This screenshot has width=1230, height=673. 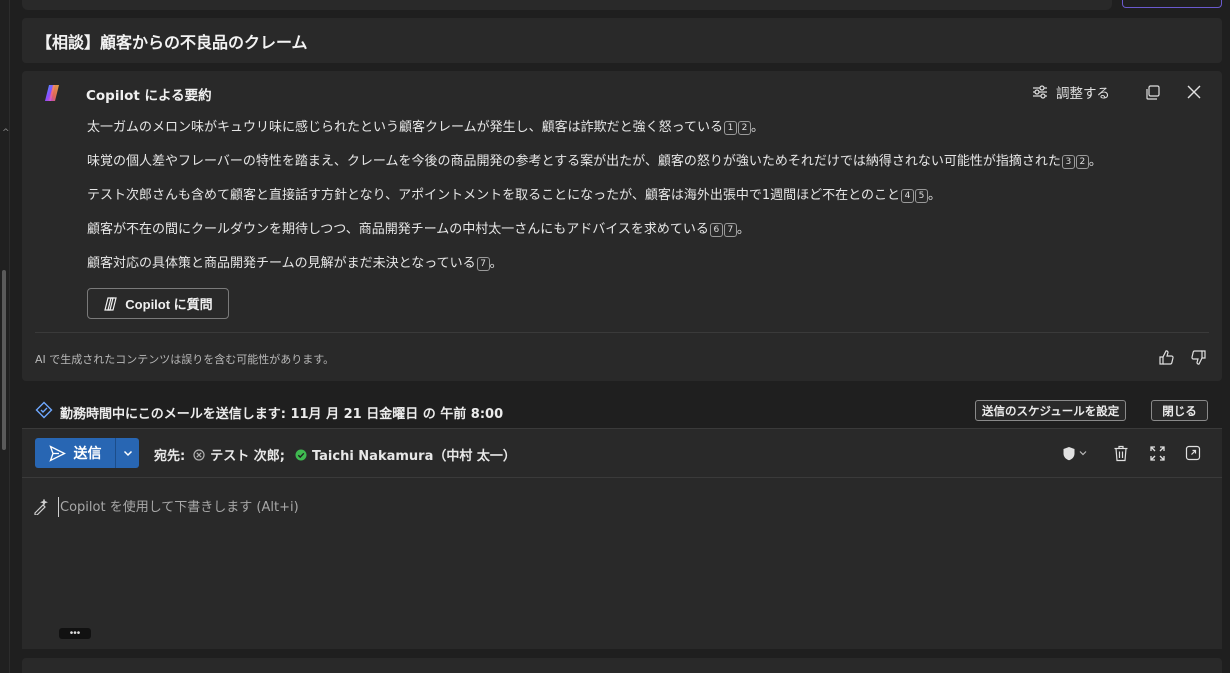 I want to click on copilot-outline-icon, so click(x=111, y=303).